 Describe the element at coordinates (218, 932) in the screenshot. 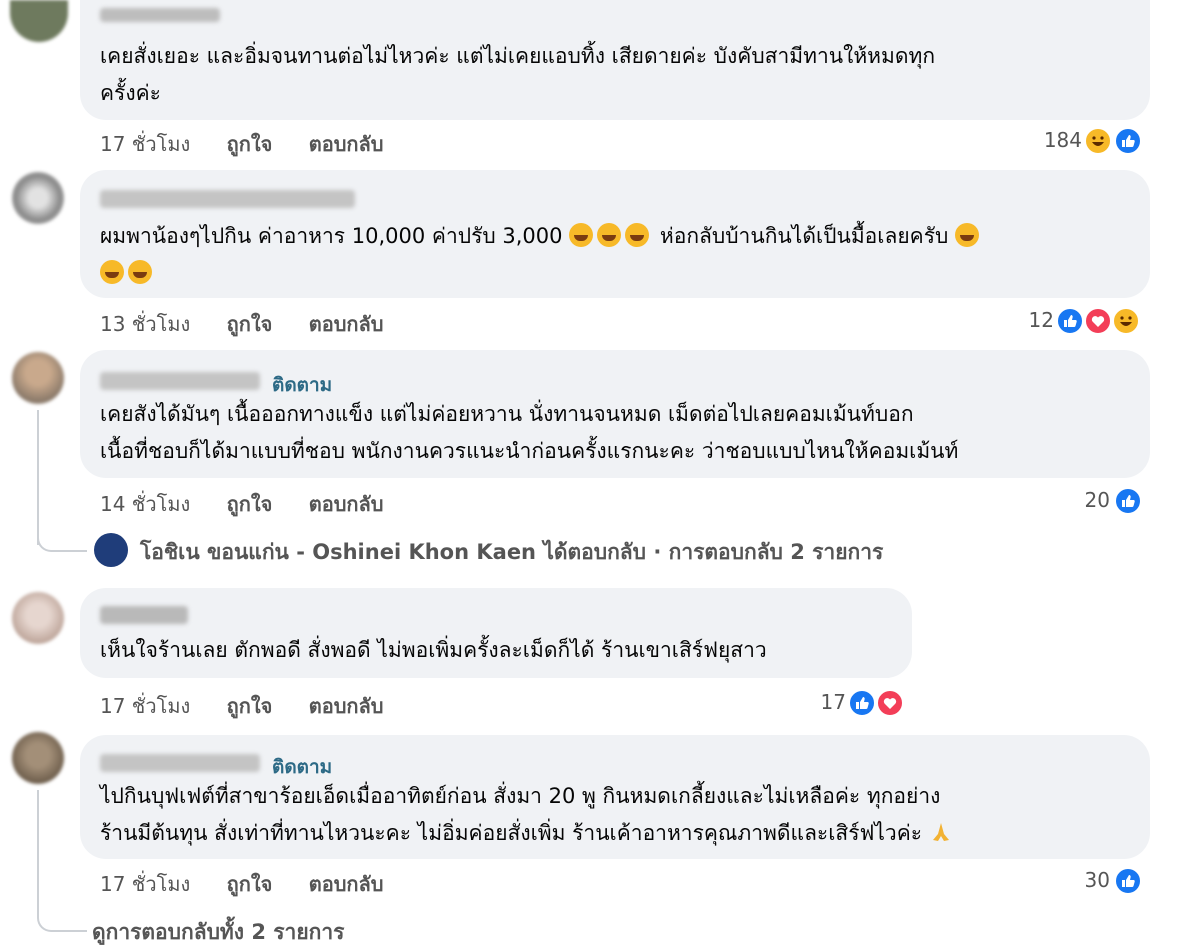

I see `view-all-replies-link: ดูการตอบกลับทั้ง 2 รายการ` at that location.